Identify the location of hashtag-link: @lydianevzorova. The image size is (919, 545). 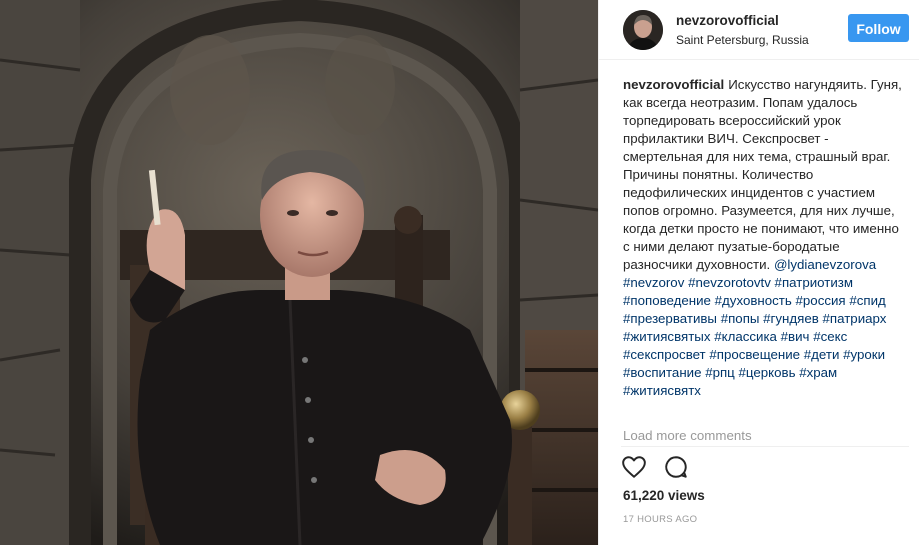
(825, 264).